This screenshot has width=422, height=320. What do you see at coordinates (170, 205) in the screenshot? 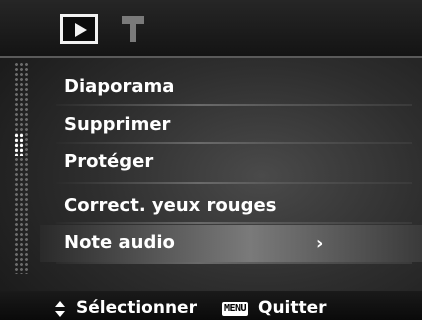
I see `menu-item-correct-yeux-rouges: Correct. yeux rouges` at bounding box center [170, 205].